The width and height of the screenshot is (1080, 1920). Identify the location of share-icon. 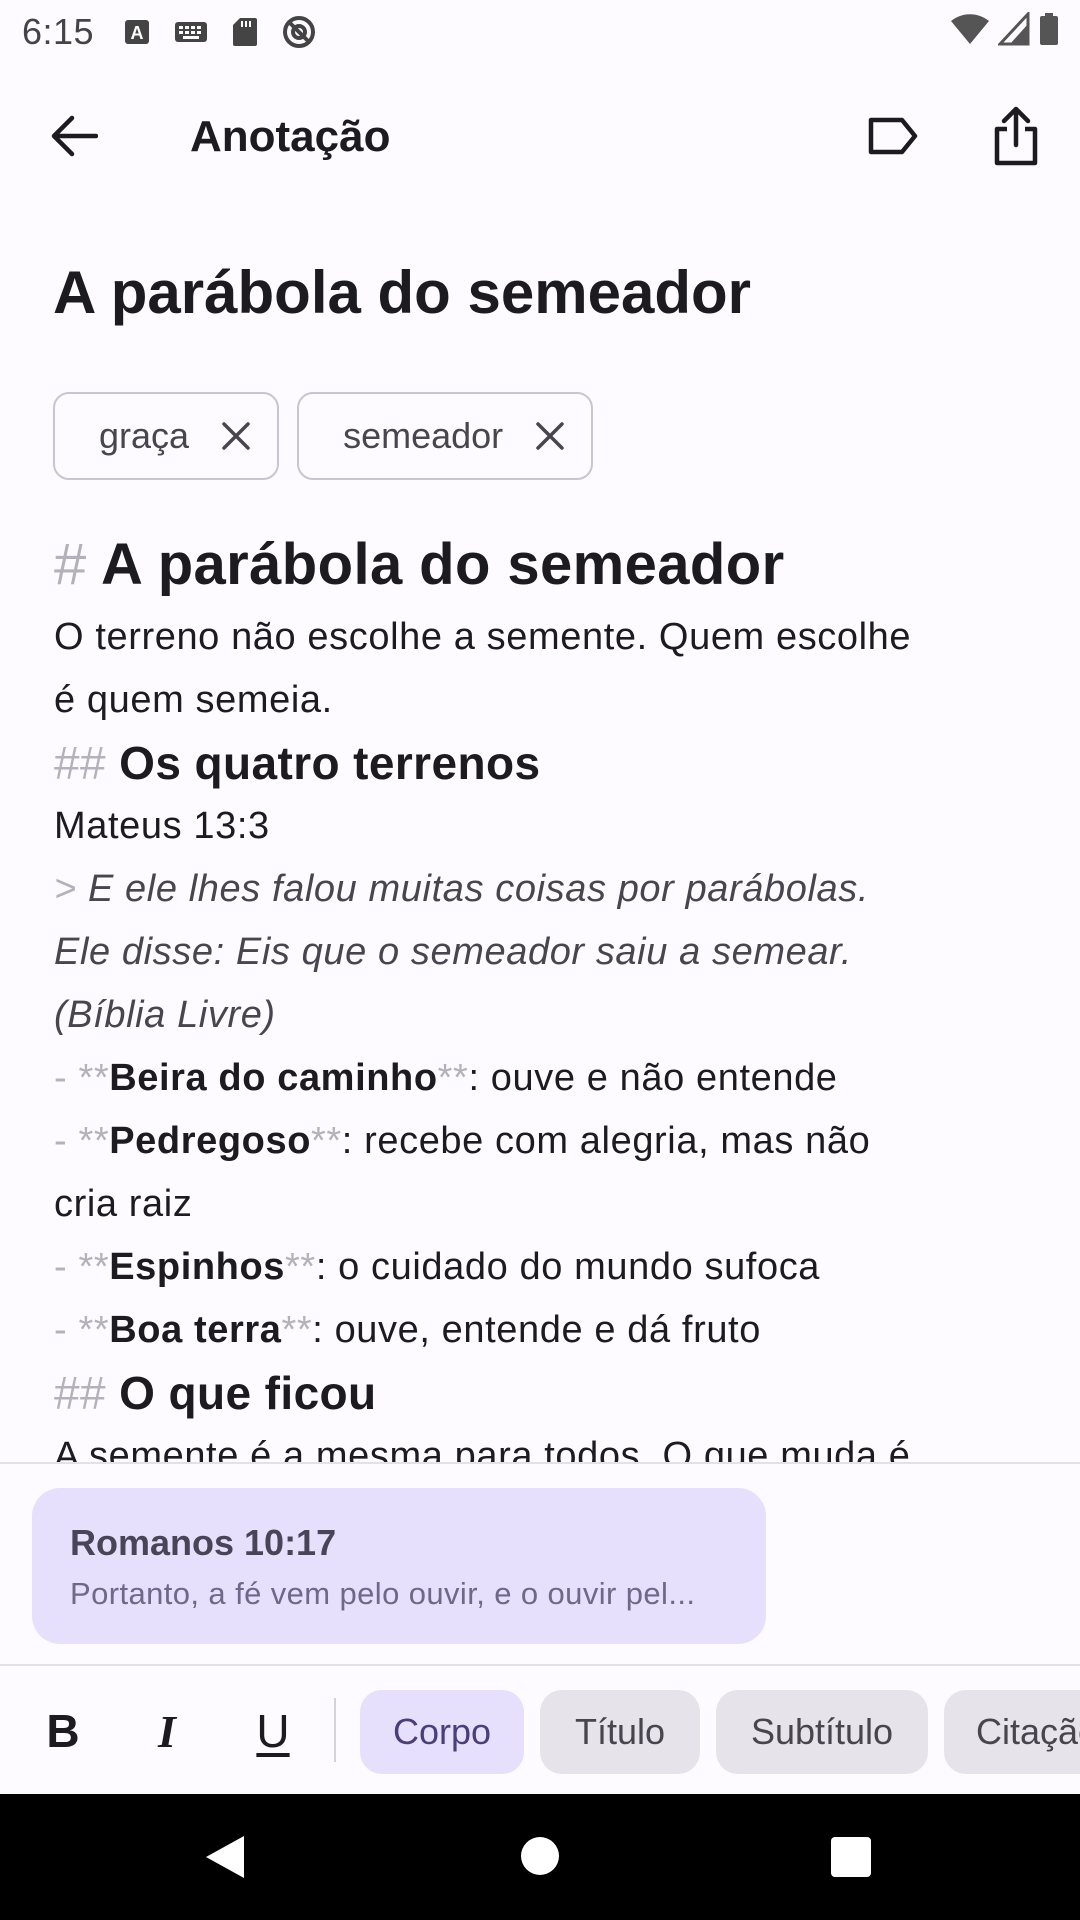
(1016, 136).